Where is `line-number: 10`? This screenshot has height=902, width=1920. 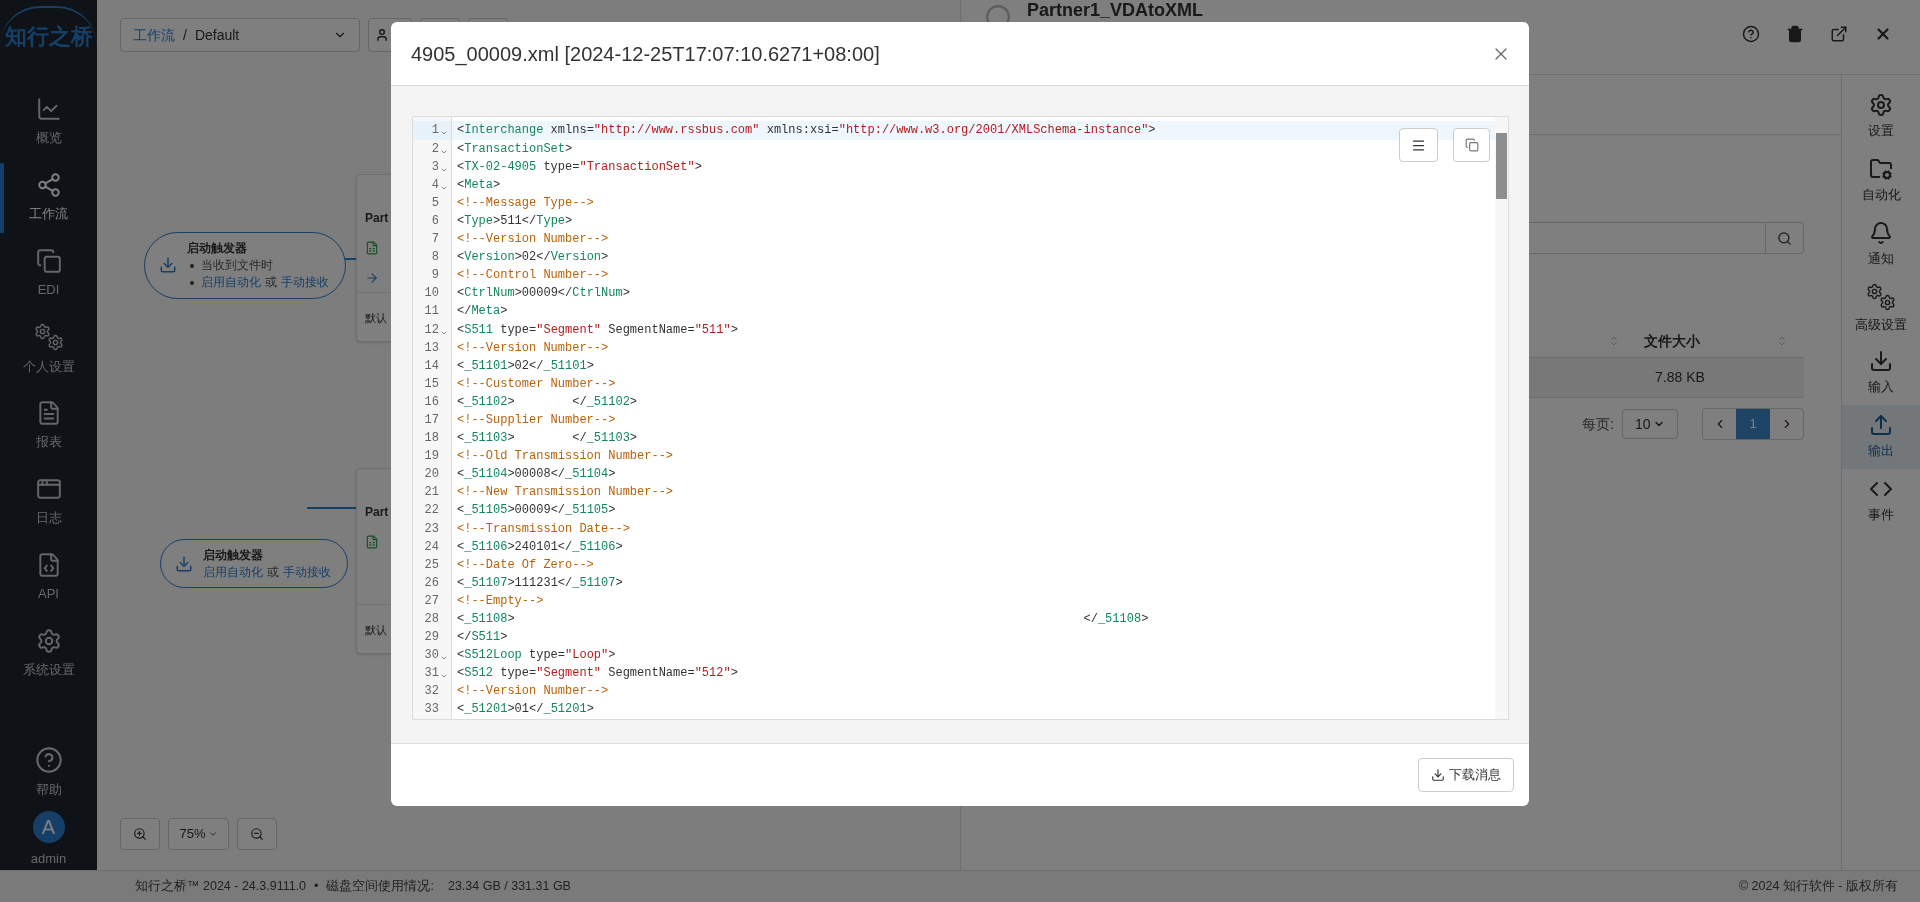 line-number: 10 is located at coordinates (431, 294).